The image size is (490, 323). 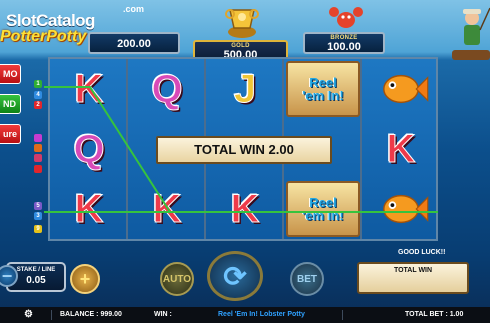 I want to click on autoplay-button: AUTO, so click(x=177, y=279).